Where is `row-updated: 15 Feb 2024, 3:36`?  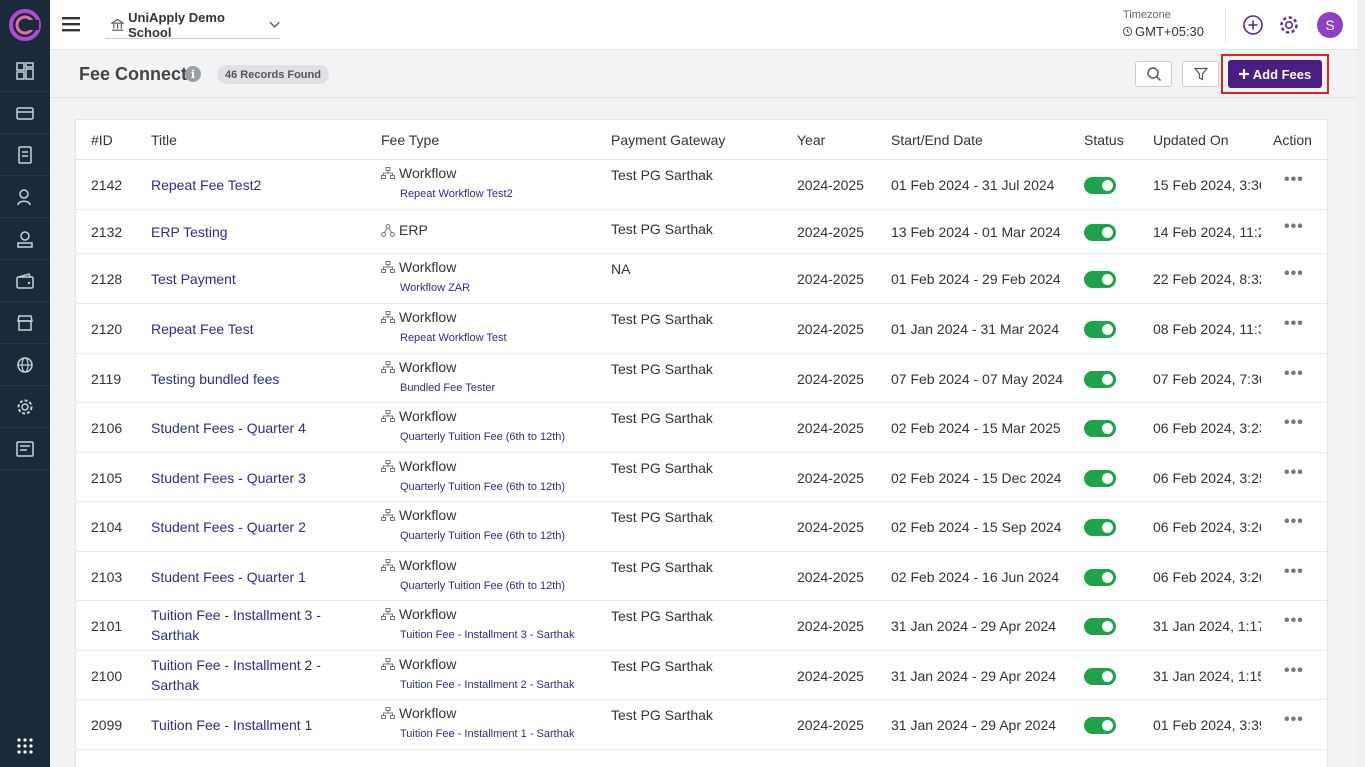
row-updated: 15 Feb 2024, 3:36 is located at coordinates (1207, 185).